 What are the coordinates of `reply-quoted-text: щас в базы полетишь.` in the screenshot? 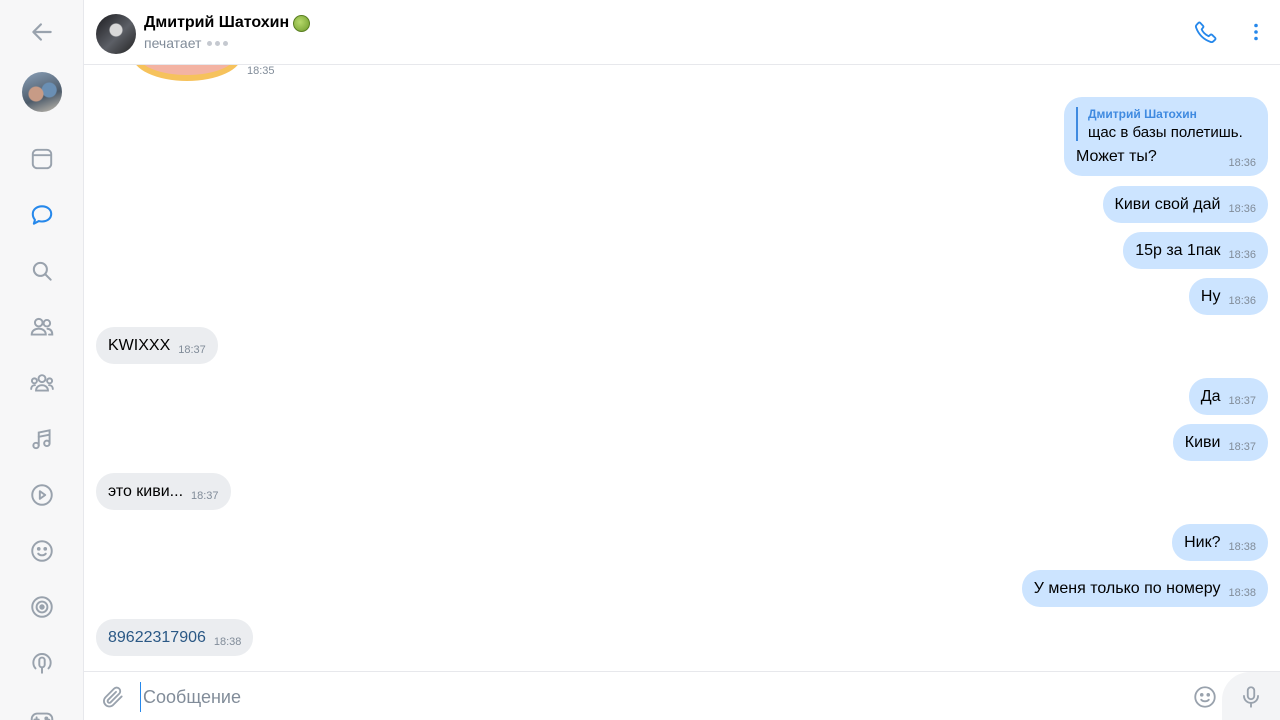 It's located at (1165, 132).